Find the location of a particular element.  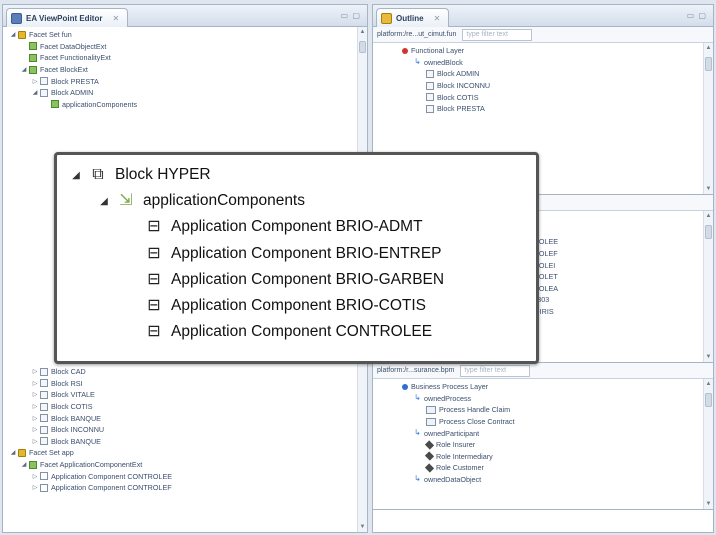

tab-ea-viewpoint-editor: EA ViewPoint Editor ✕ is located at coordinates (67, 17).